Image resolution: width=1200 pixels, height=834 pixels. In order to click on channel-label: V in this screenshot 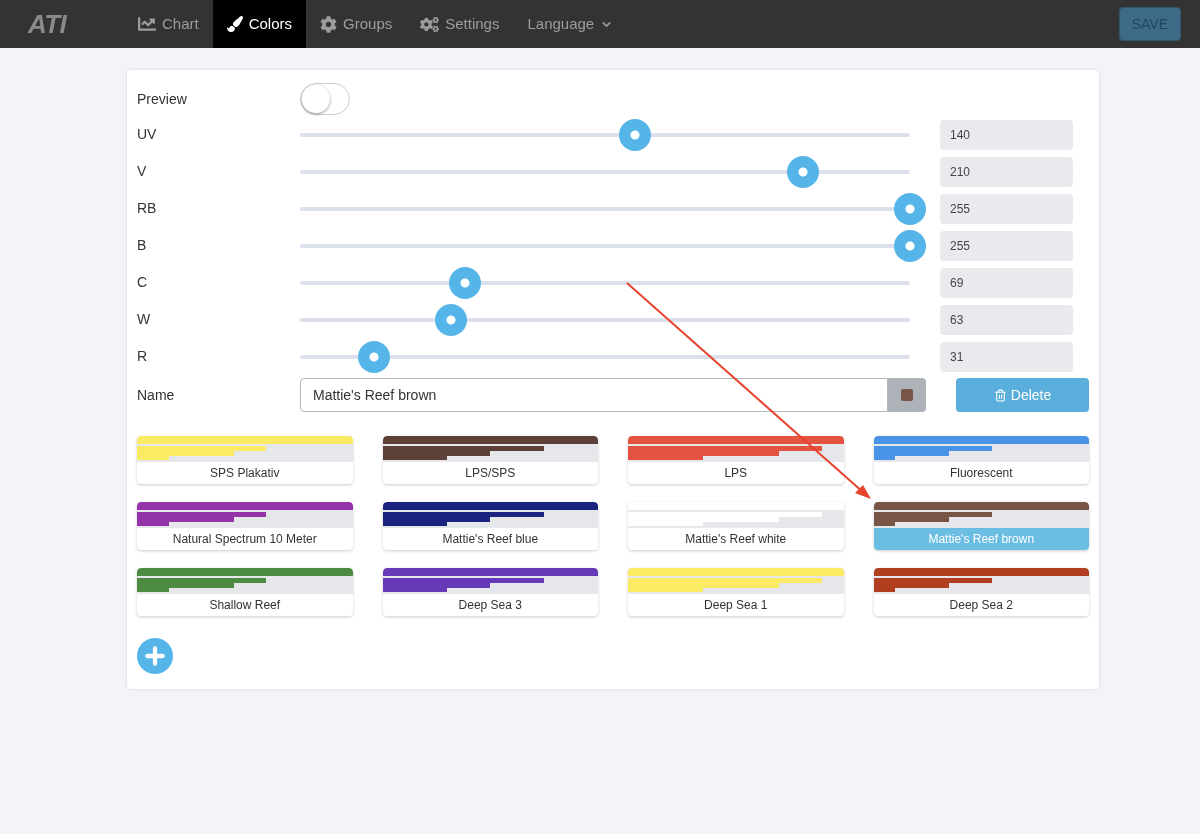, I will do `click(142, 171)`.